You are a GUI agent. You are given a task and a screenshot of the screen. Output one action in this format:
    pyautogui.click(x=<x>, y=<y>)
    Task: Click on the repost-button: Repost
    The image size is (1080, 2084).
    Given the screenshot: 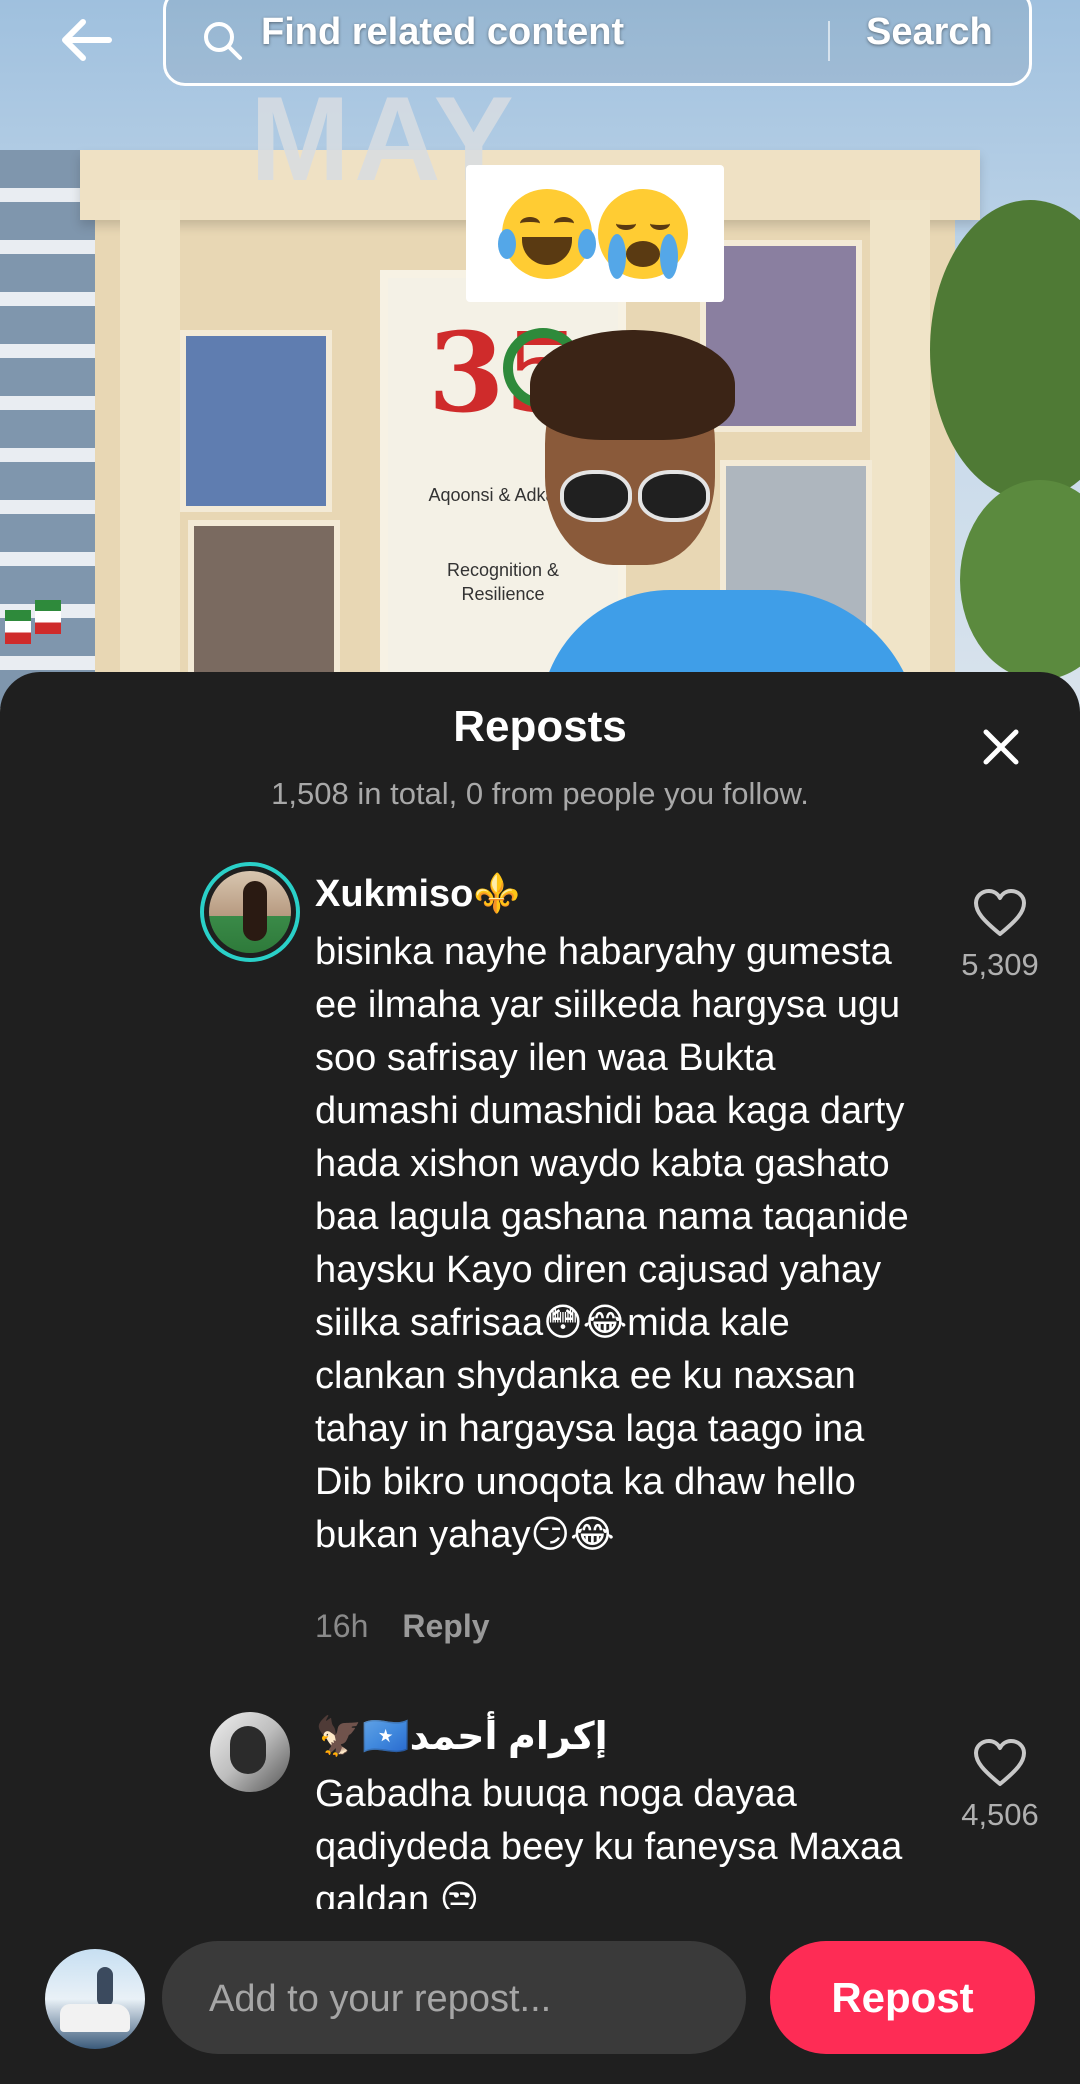 What is the action you would take?
    pyautogui.click(x=902, y=1997)
    